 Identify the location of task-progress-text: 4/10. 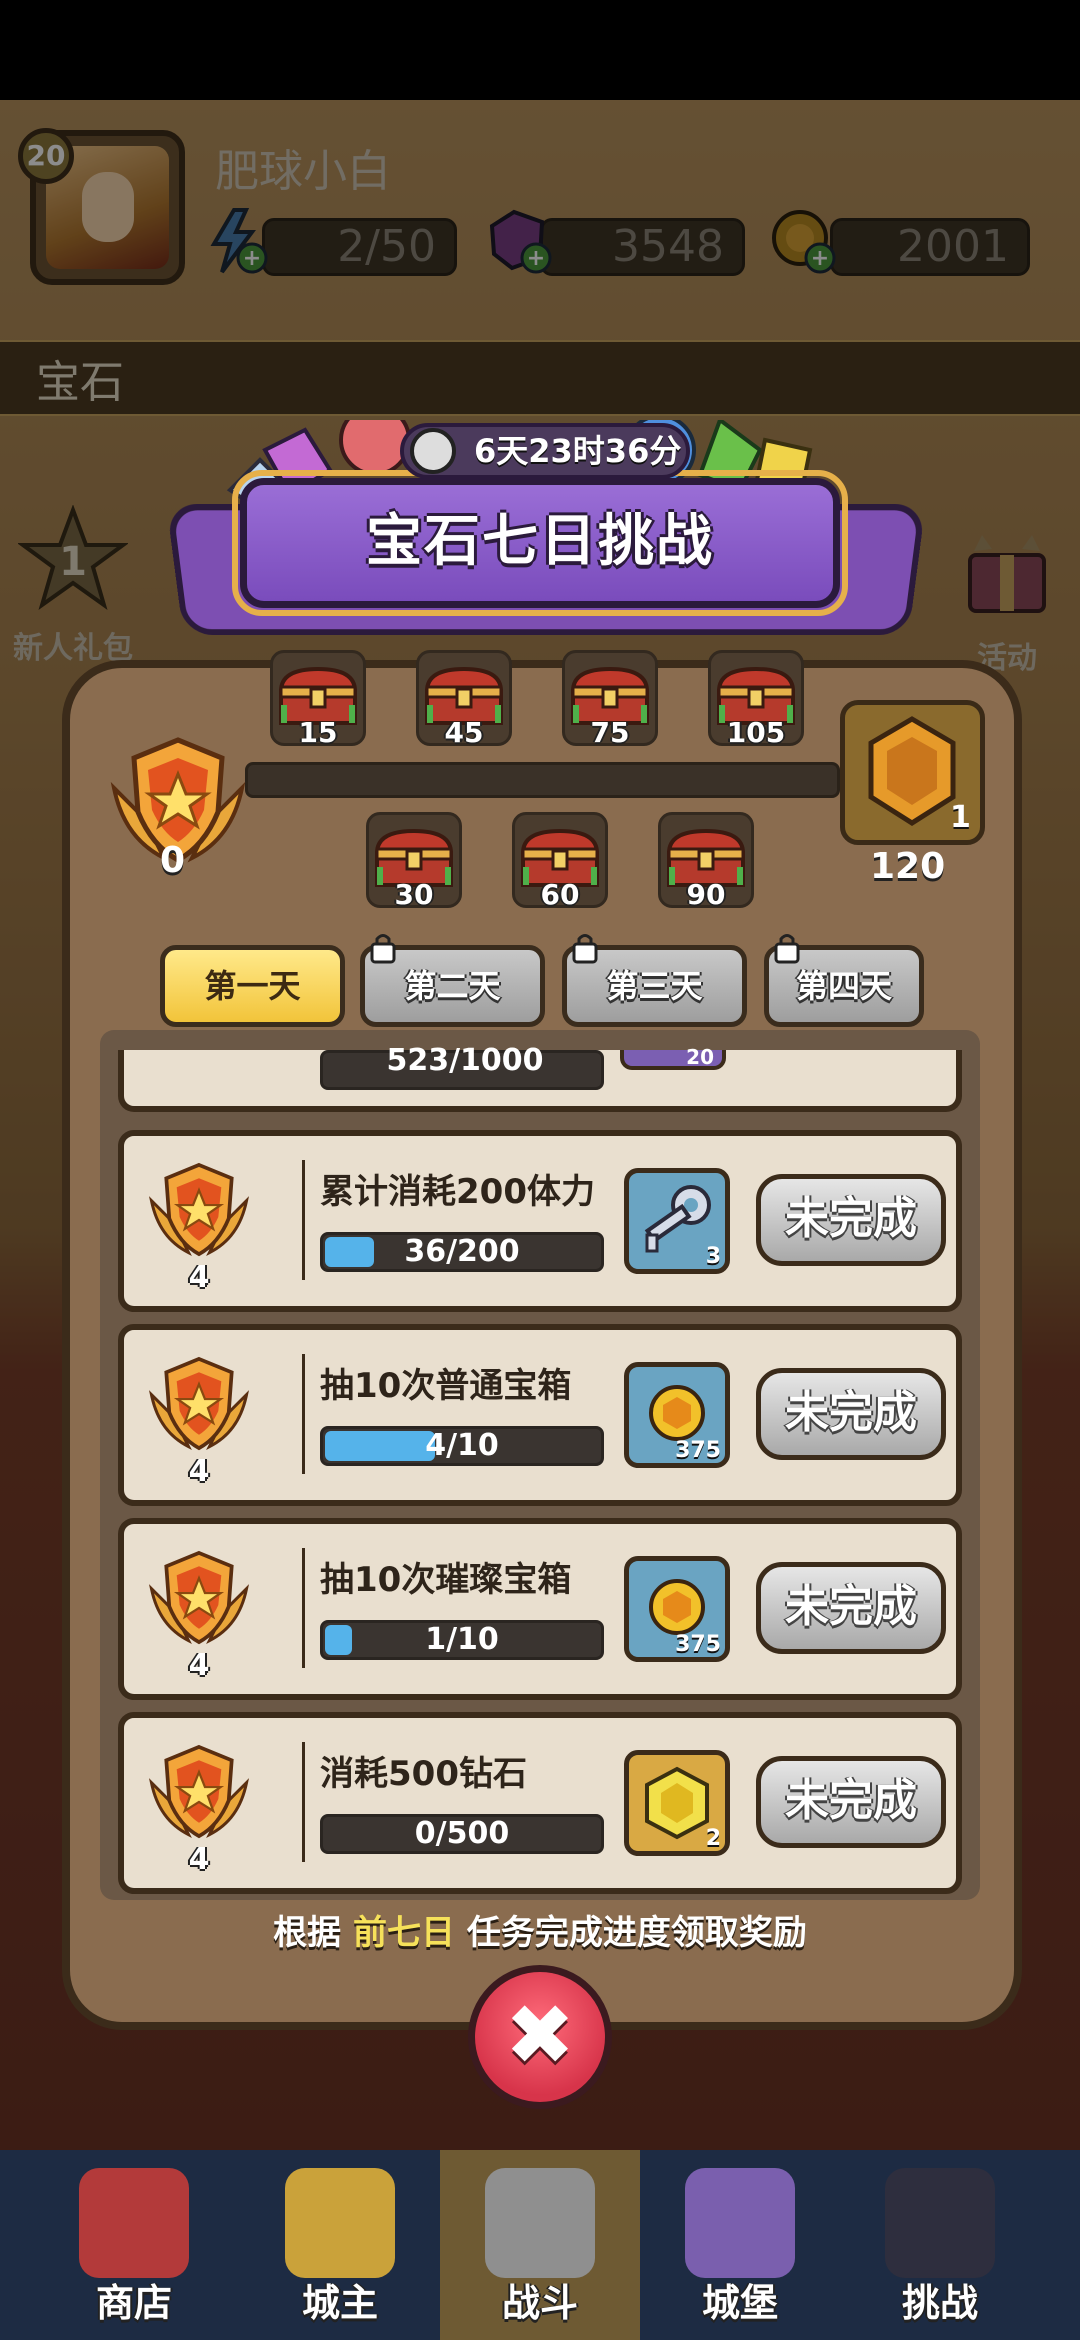
(462, 1445).